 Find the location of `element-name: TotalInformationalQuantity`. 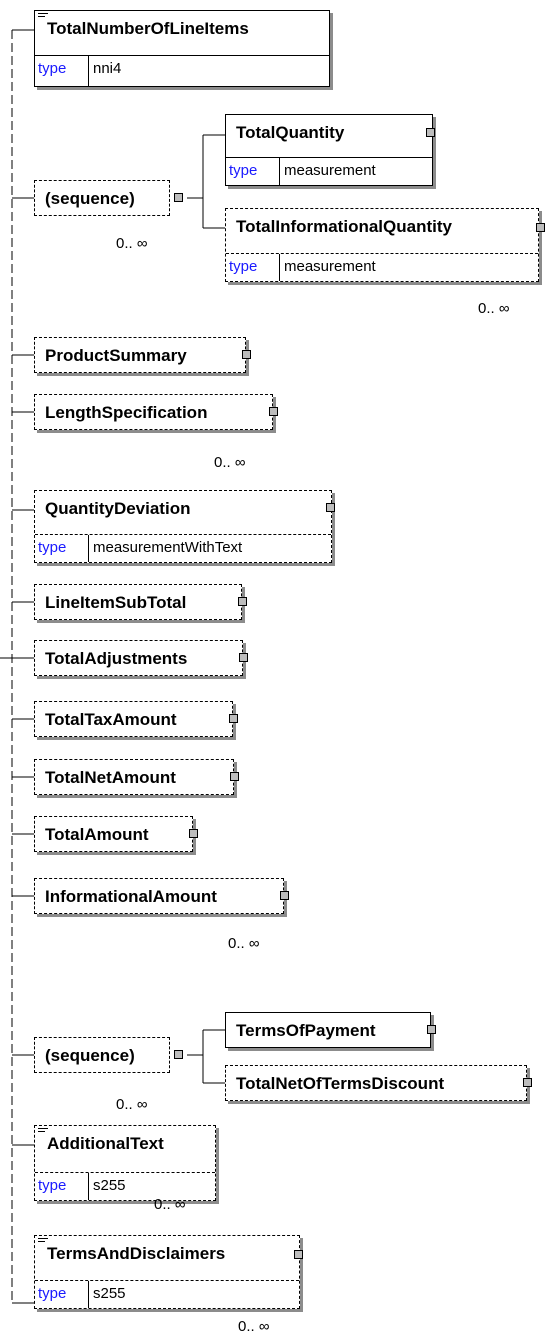

element-name: TotalInformationalQuantity is located at coordinates (344, 226).